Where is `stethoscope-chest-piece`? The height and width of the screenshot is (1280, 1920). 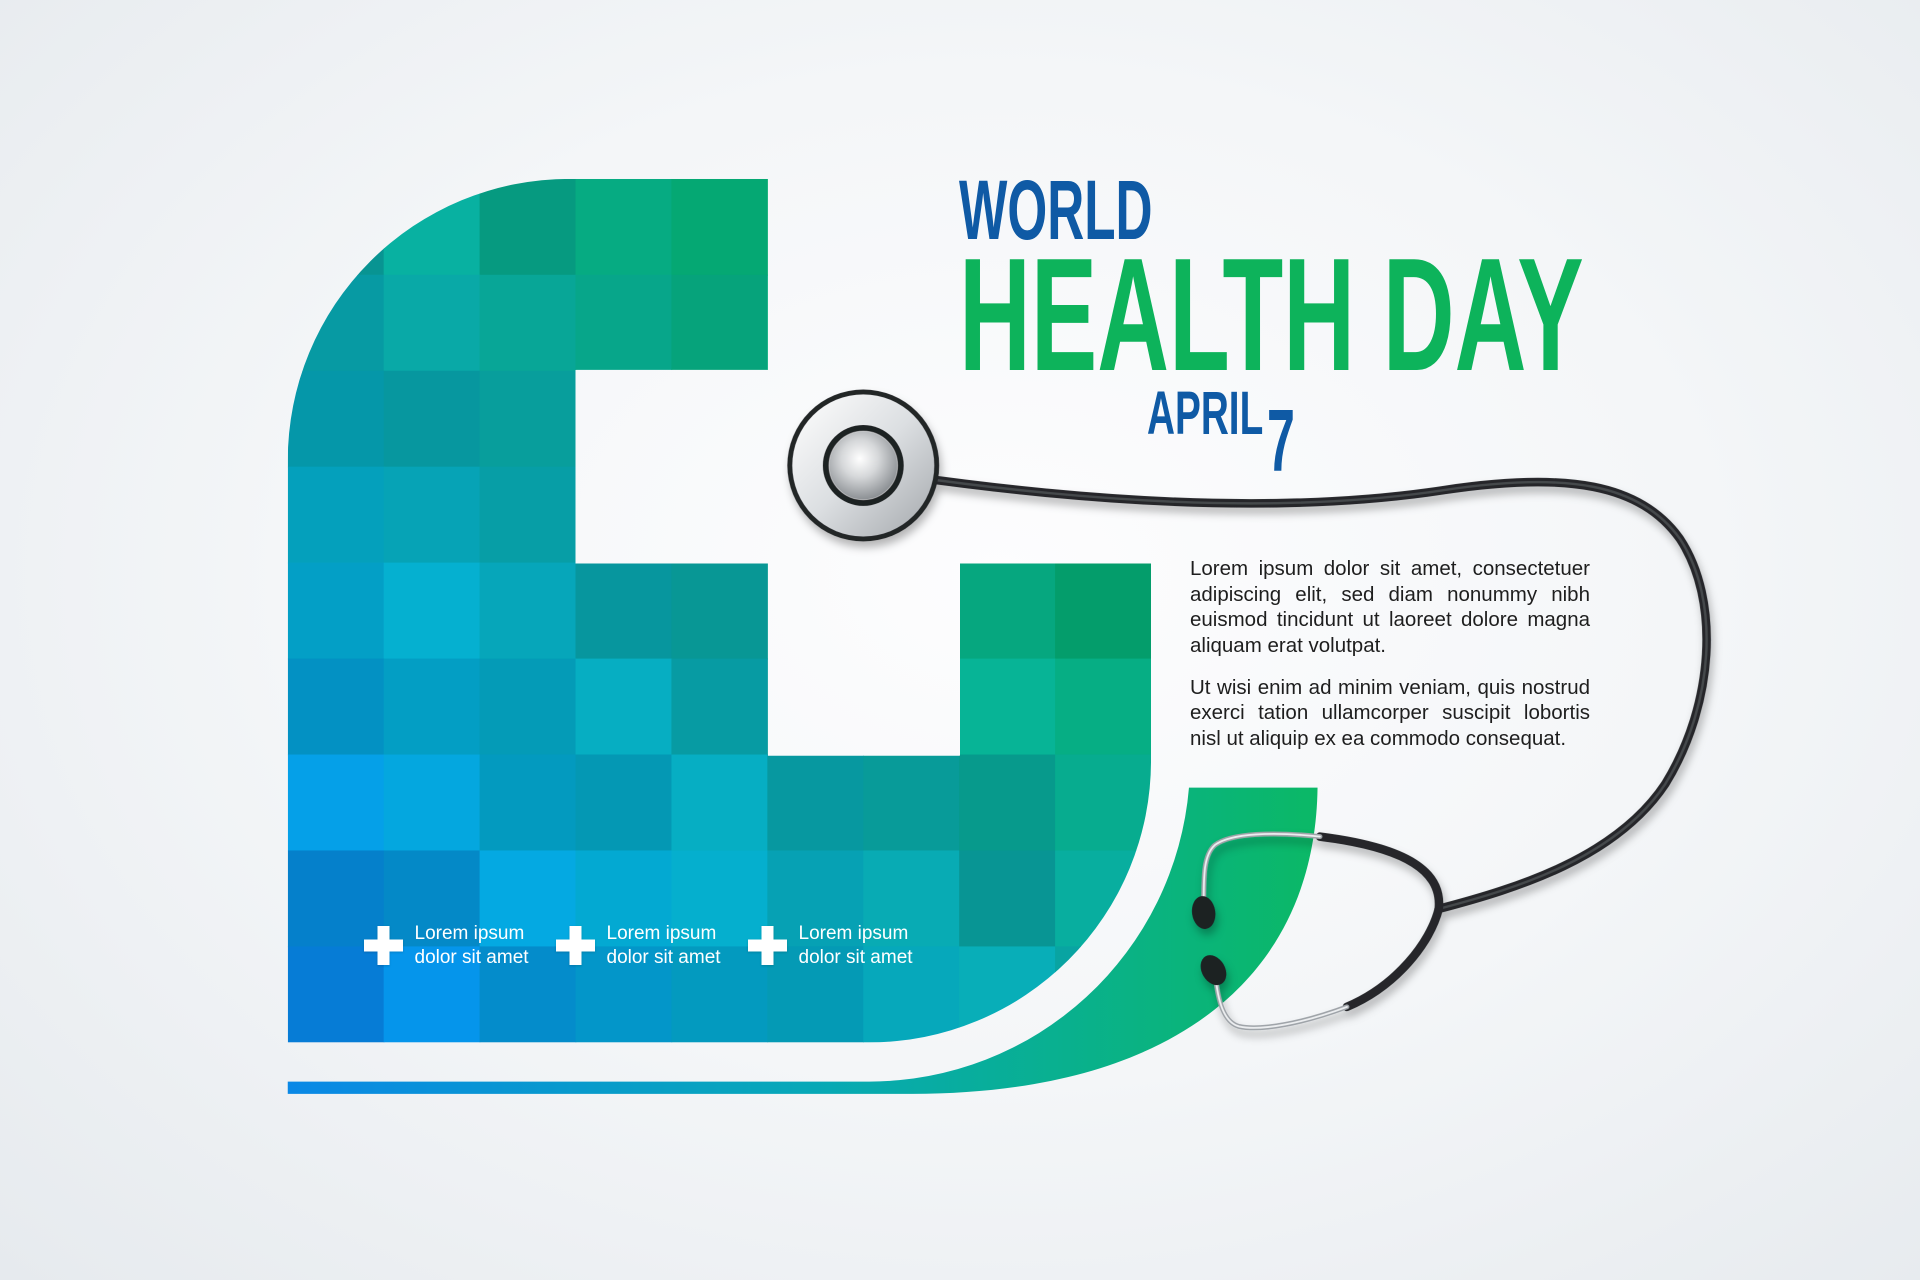
stethoscope-chest-piece is located at coordinates (863, 465).